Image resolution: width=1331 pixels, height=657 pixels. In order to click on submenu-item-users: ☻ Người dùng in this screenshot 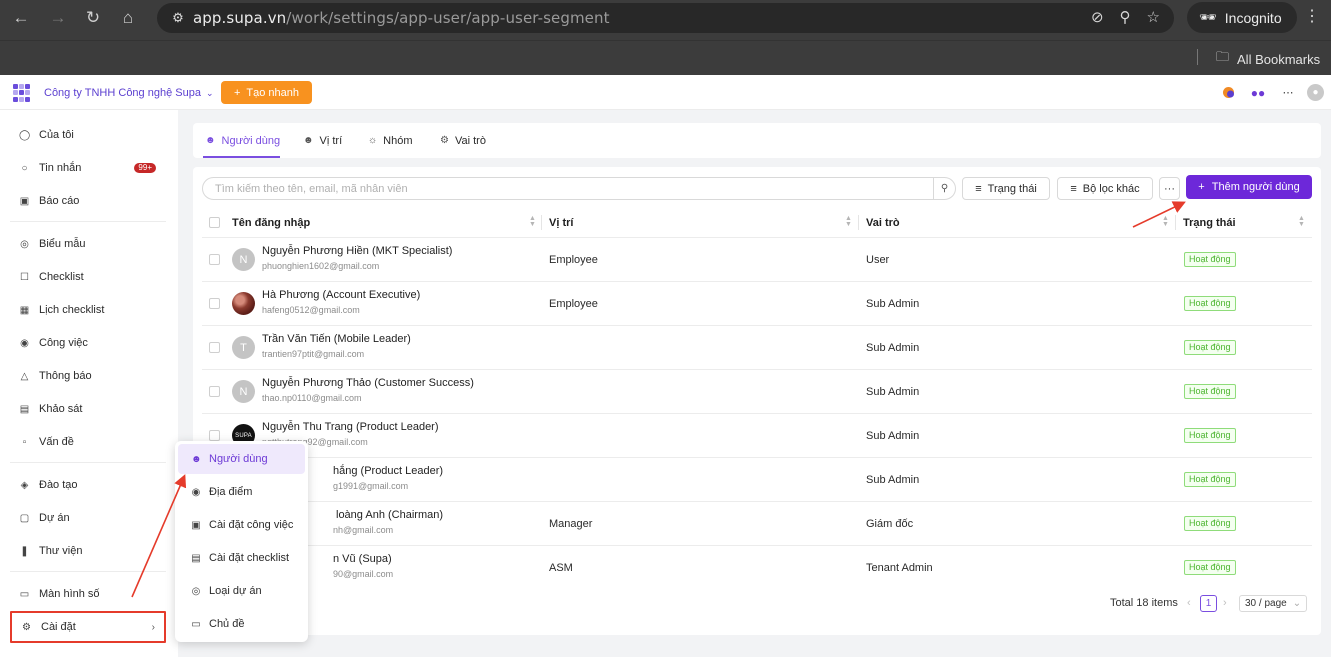, I will do `click(241, 459)`.